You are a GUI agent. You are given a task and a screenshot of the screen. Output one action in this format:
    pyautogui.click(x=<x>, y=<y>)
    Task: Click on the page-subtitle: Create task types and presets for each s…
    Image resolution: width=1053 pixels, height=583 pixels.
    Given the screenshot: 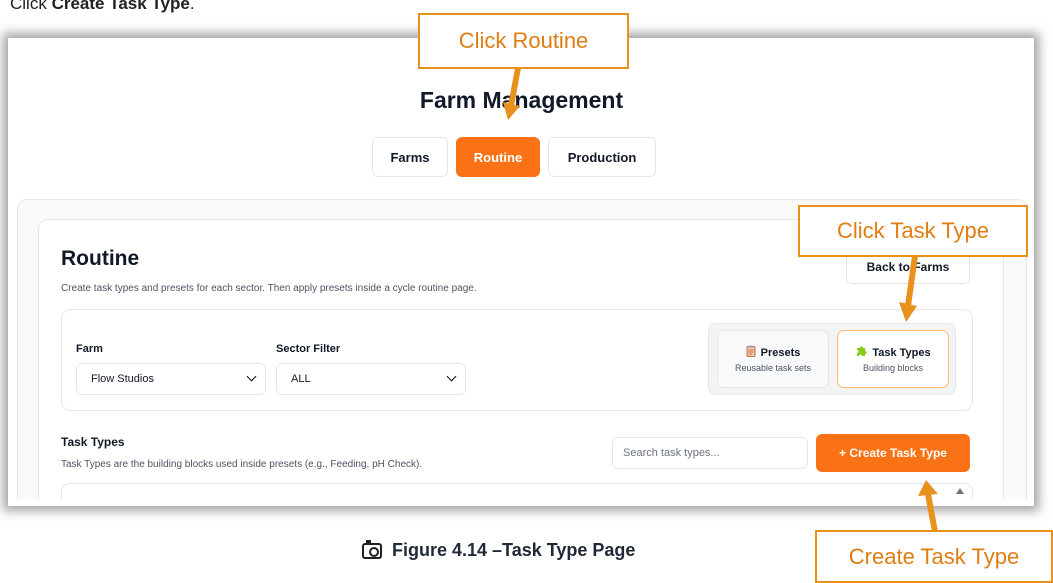 What is the action you would take?
    pyautogui.click(x=269, y=288)
    